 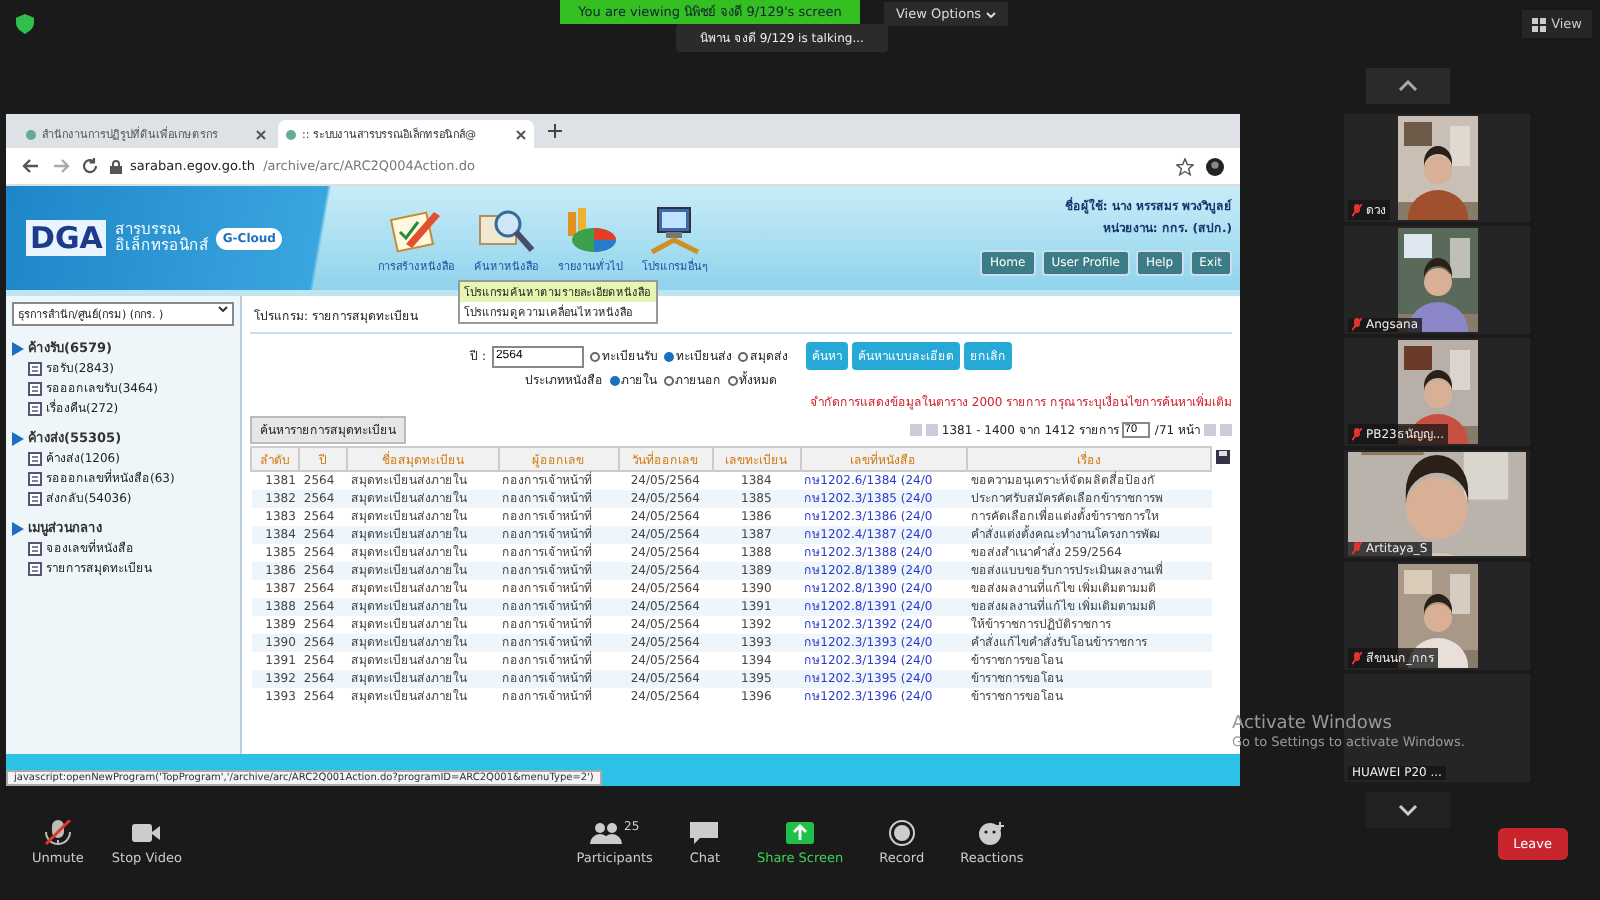 What do you see at coordinates (901, 833) in the screenshot?
I see `record-icon` at bounding box center [901, 833].